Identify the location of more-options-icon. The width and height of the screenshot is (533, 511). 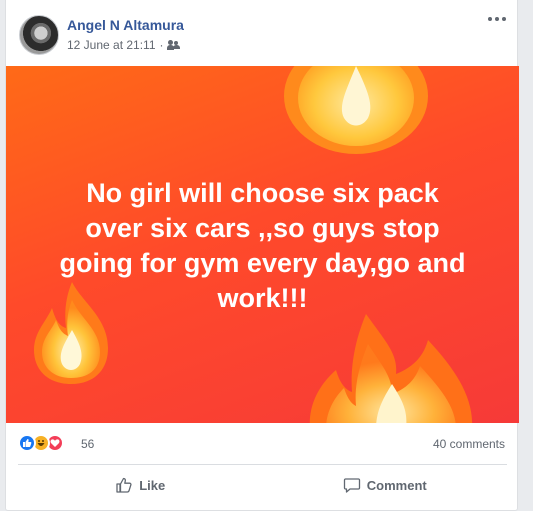
(497, 19).